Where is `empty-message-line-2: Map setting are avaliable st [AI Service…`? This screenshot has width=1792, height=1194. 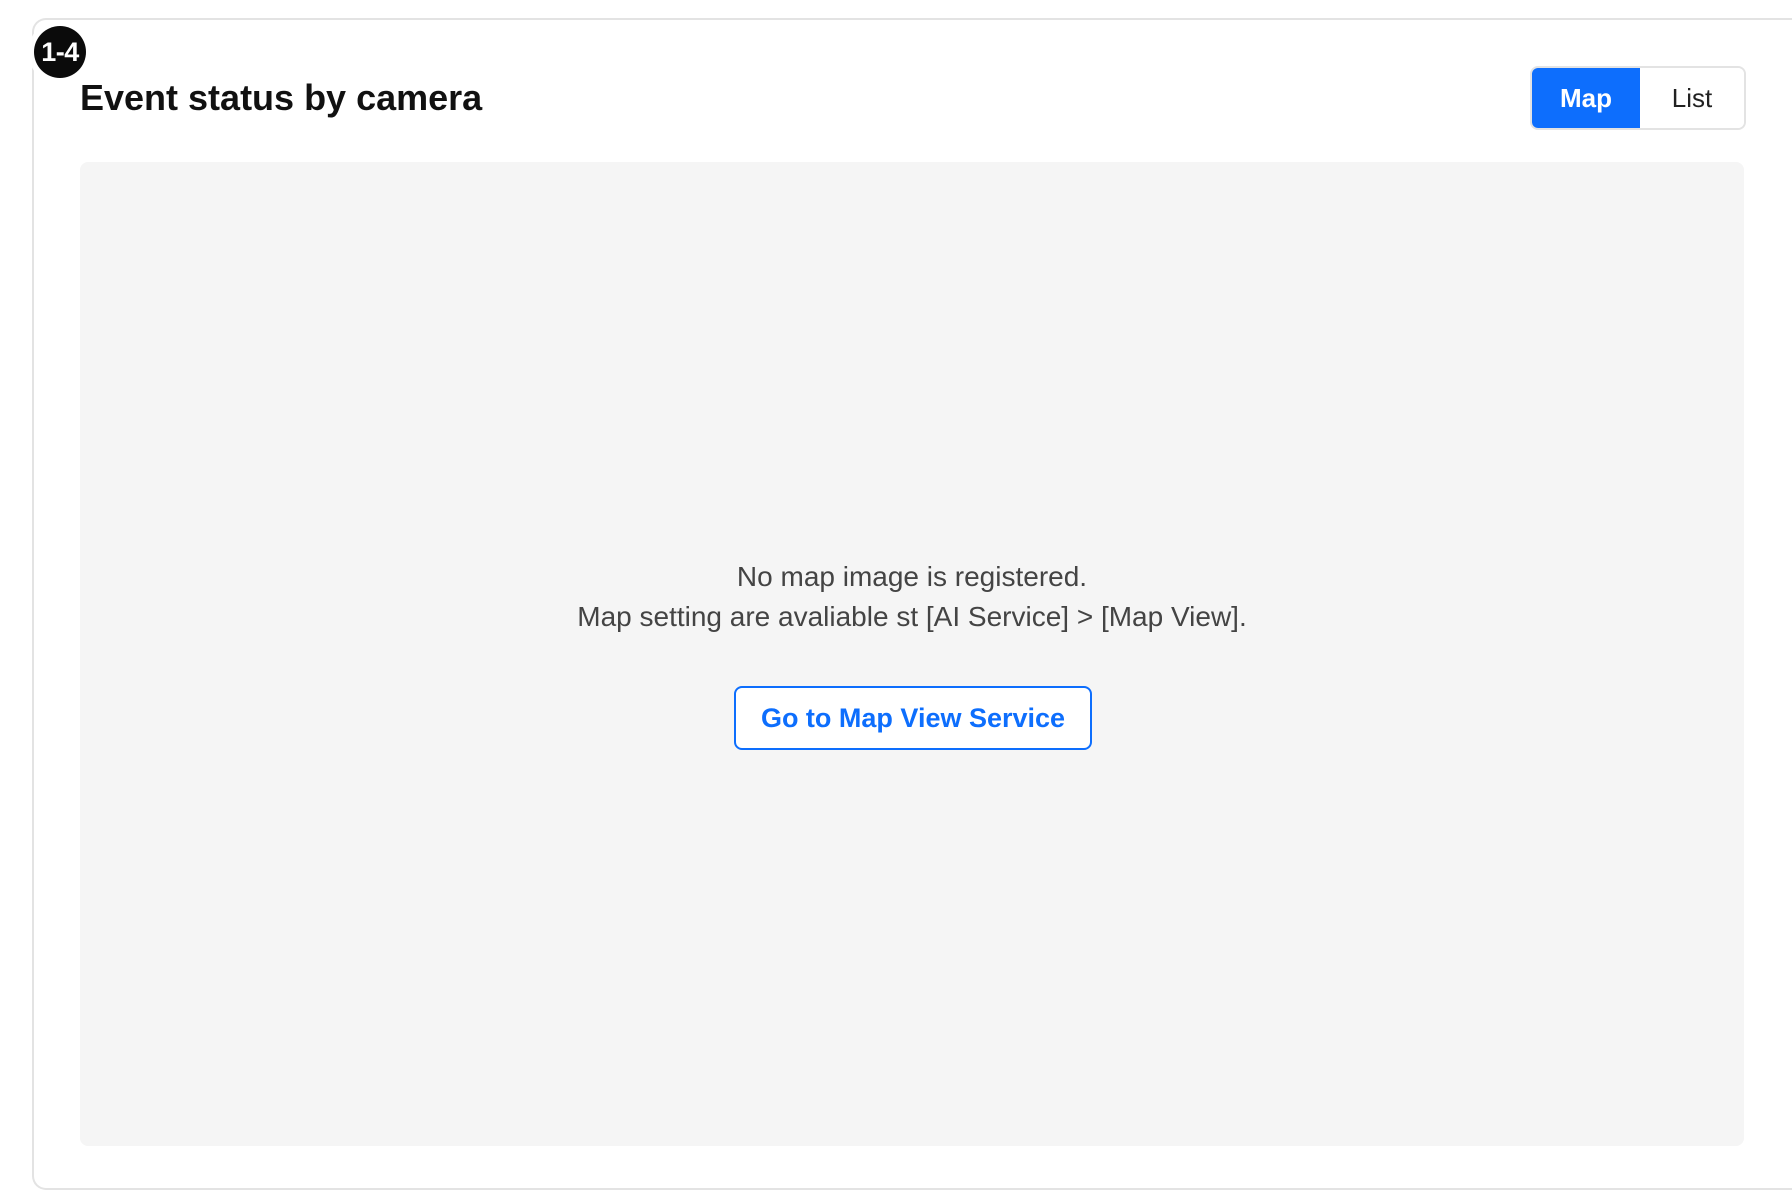
empty-message-line-2: Map setting are avaliable st [AI Service… is located at coordinates (912, 616).